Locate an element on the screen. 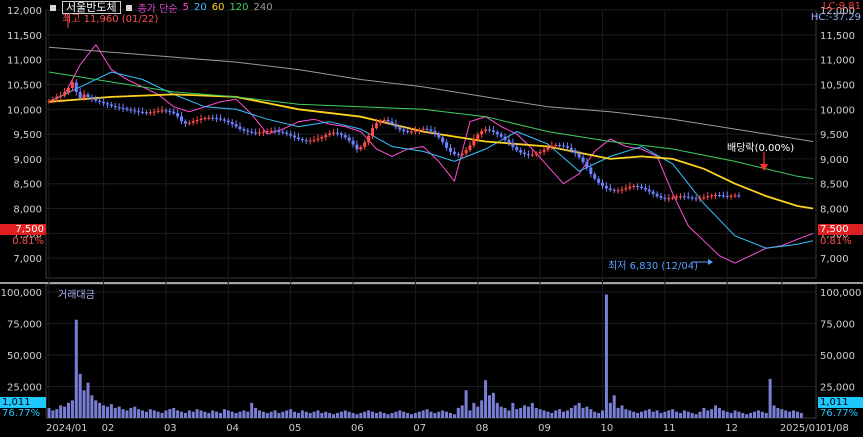  volume-pct-left: 76.77% is located at coordinates (21, 413).